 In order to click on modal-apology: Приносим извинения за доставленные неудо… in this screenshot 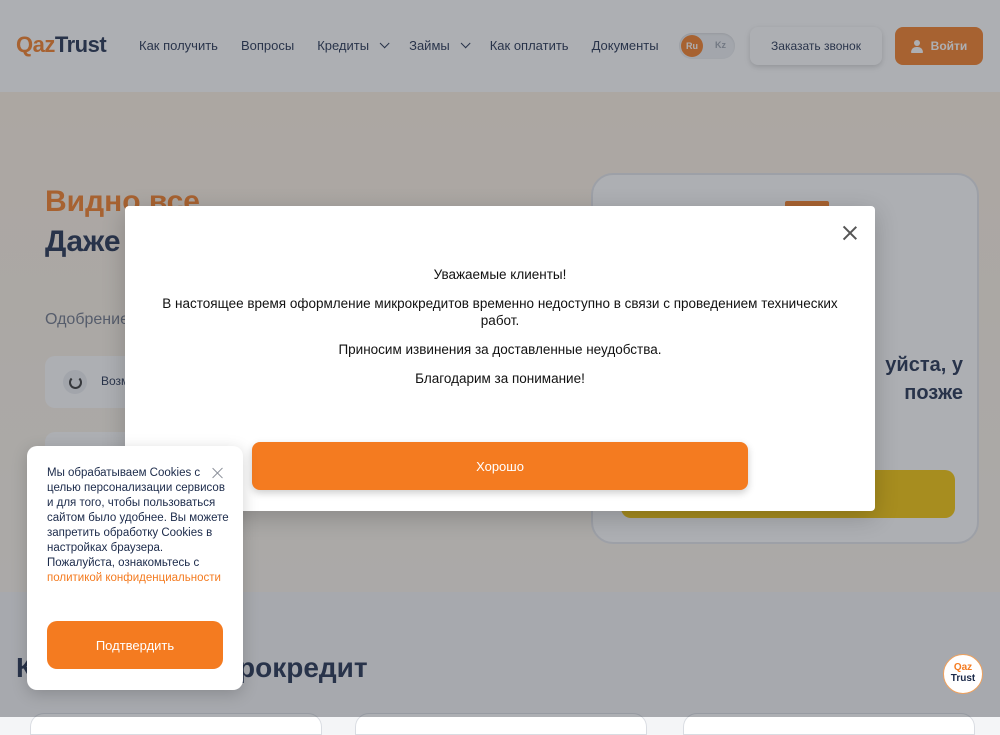, I will do `click(500, 349)`.